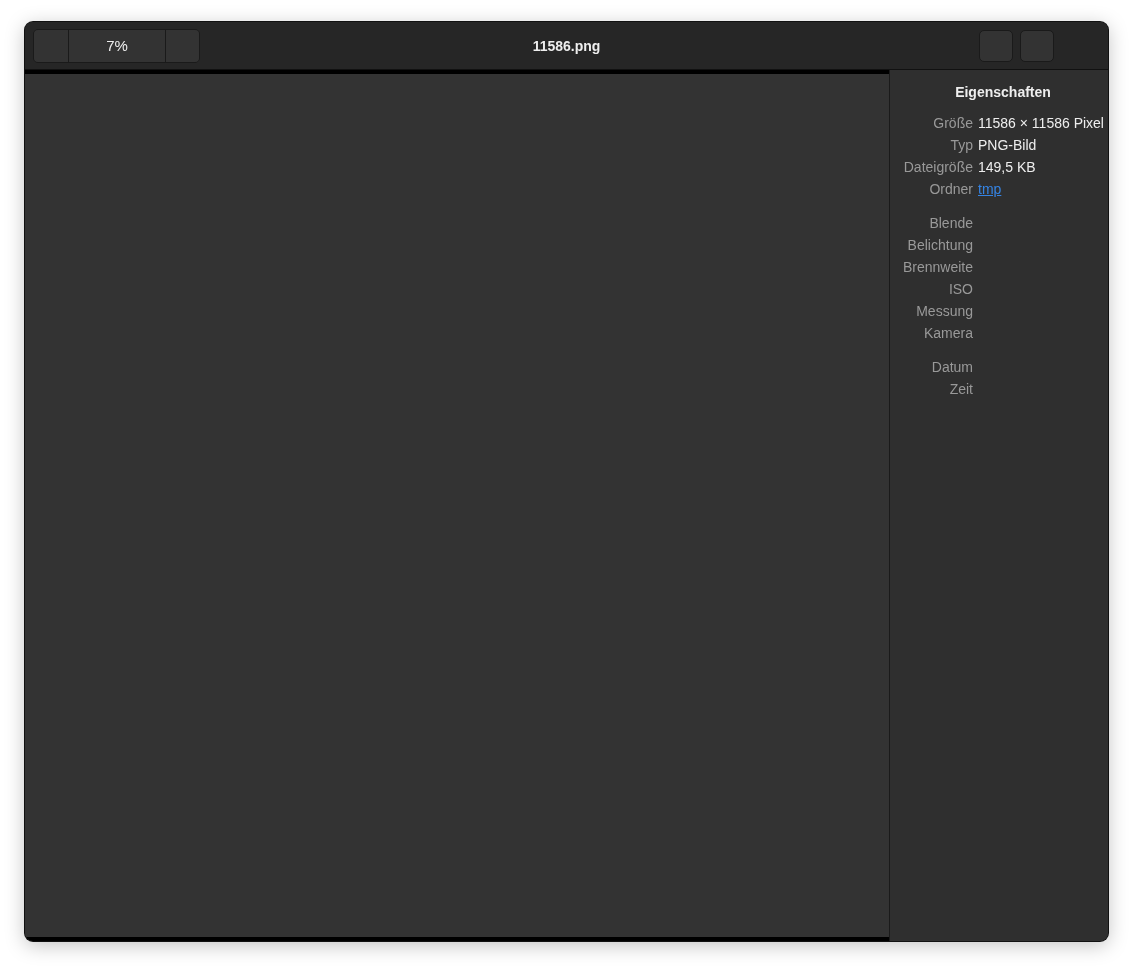  Describe the element at coordinates (1007, 167) in the screenshot. I see `property-value: 149,5 KB` at that location.